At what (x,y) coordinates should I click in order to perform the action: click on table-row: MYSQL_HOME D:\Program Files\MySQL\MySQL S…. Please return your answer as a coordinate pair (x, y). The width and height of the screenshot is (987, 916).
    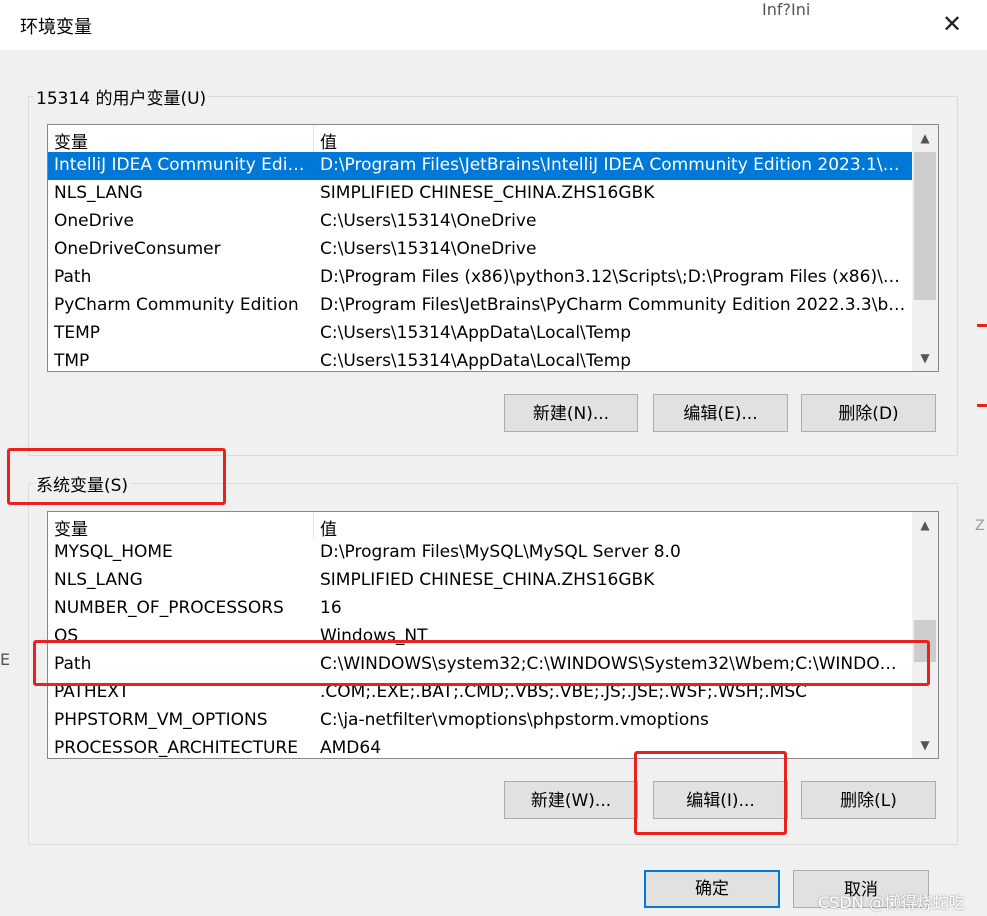
    Looking at the image, I should click on (480, 553).